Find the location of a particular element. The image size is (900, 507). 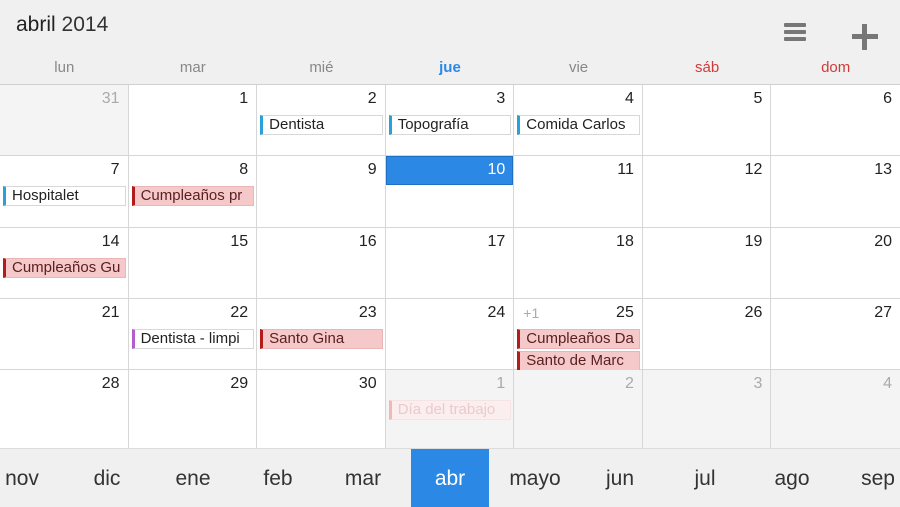

event-chip: Día del trabajo is located at coordinates (450, 410).